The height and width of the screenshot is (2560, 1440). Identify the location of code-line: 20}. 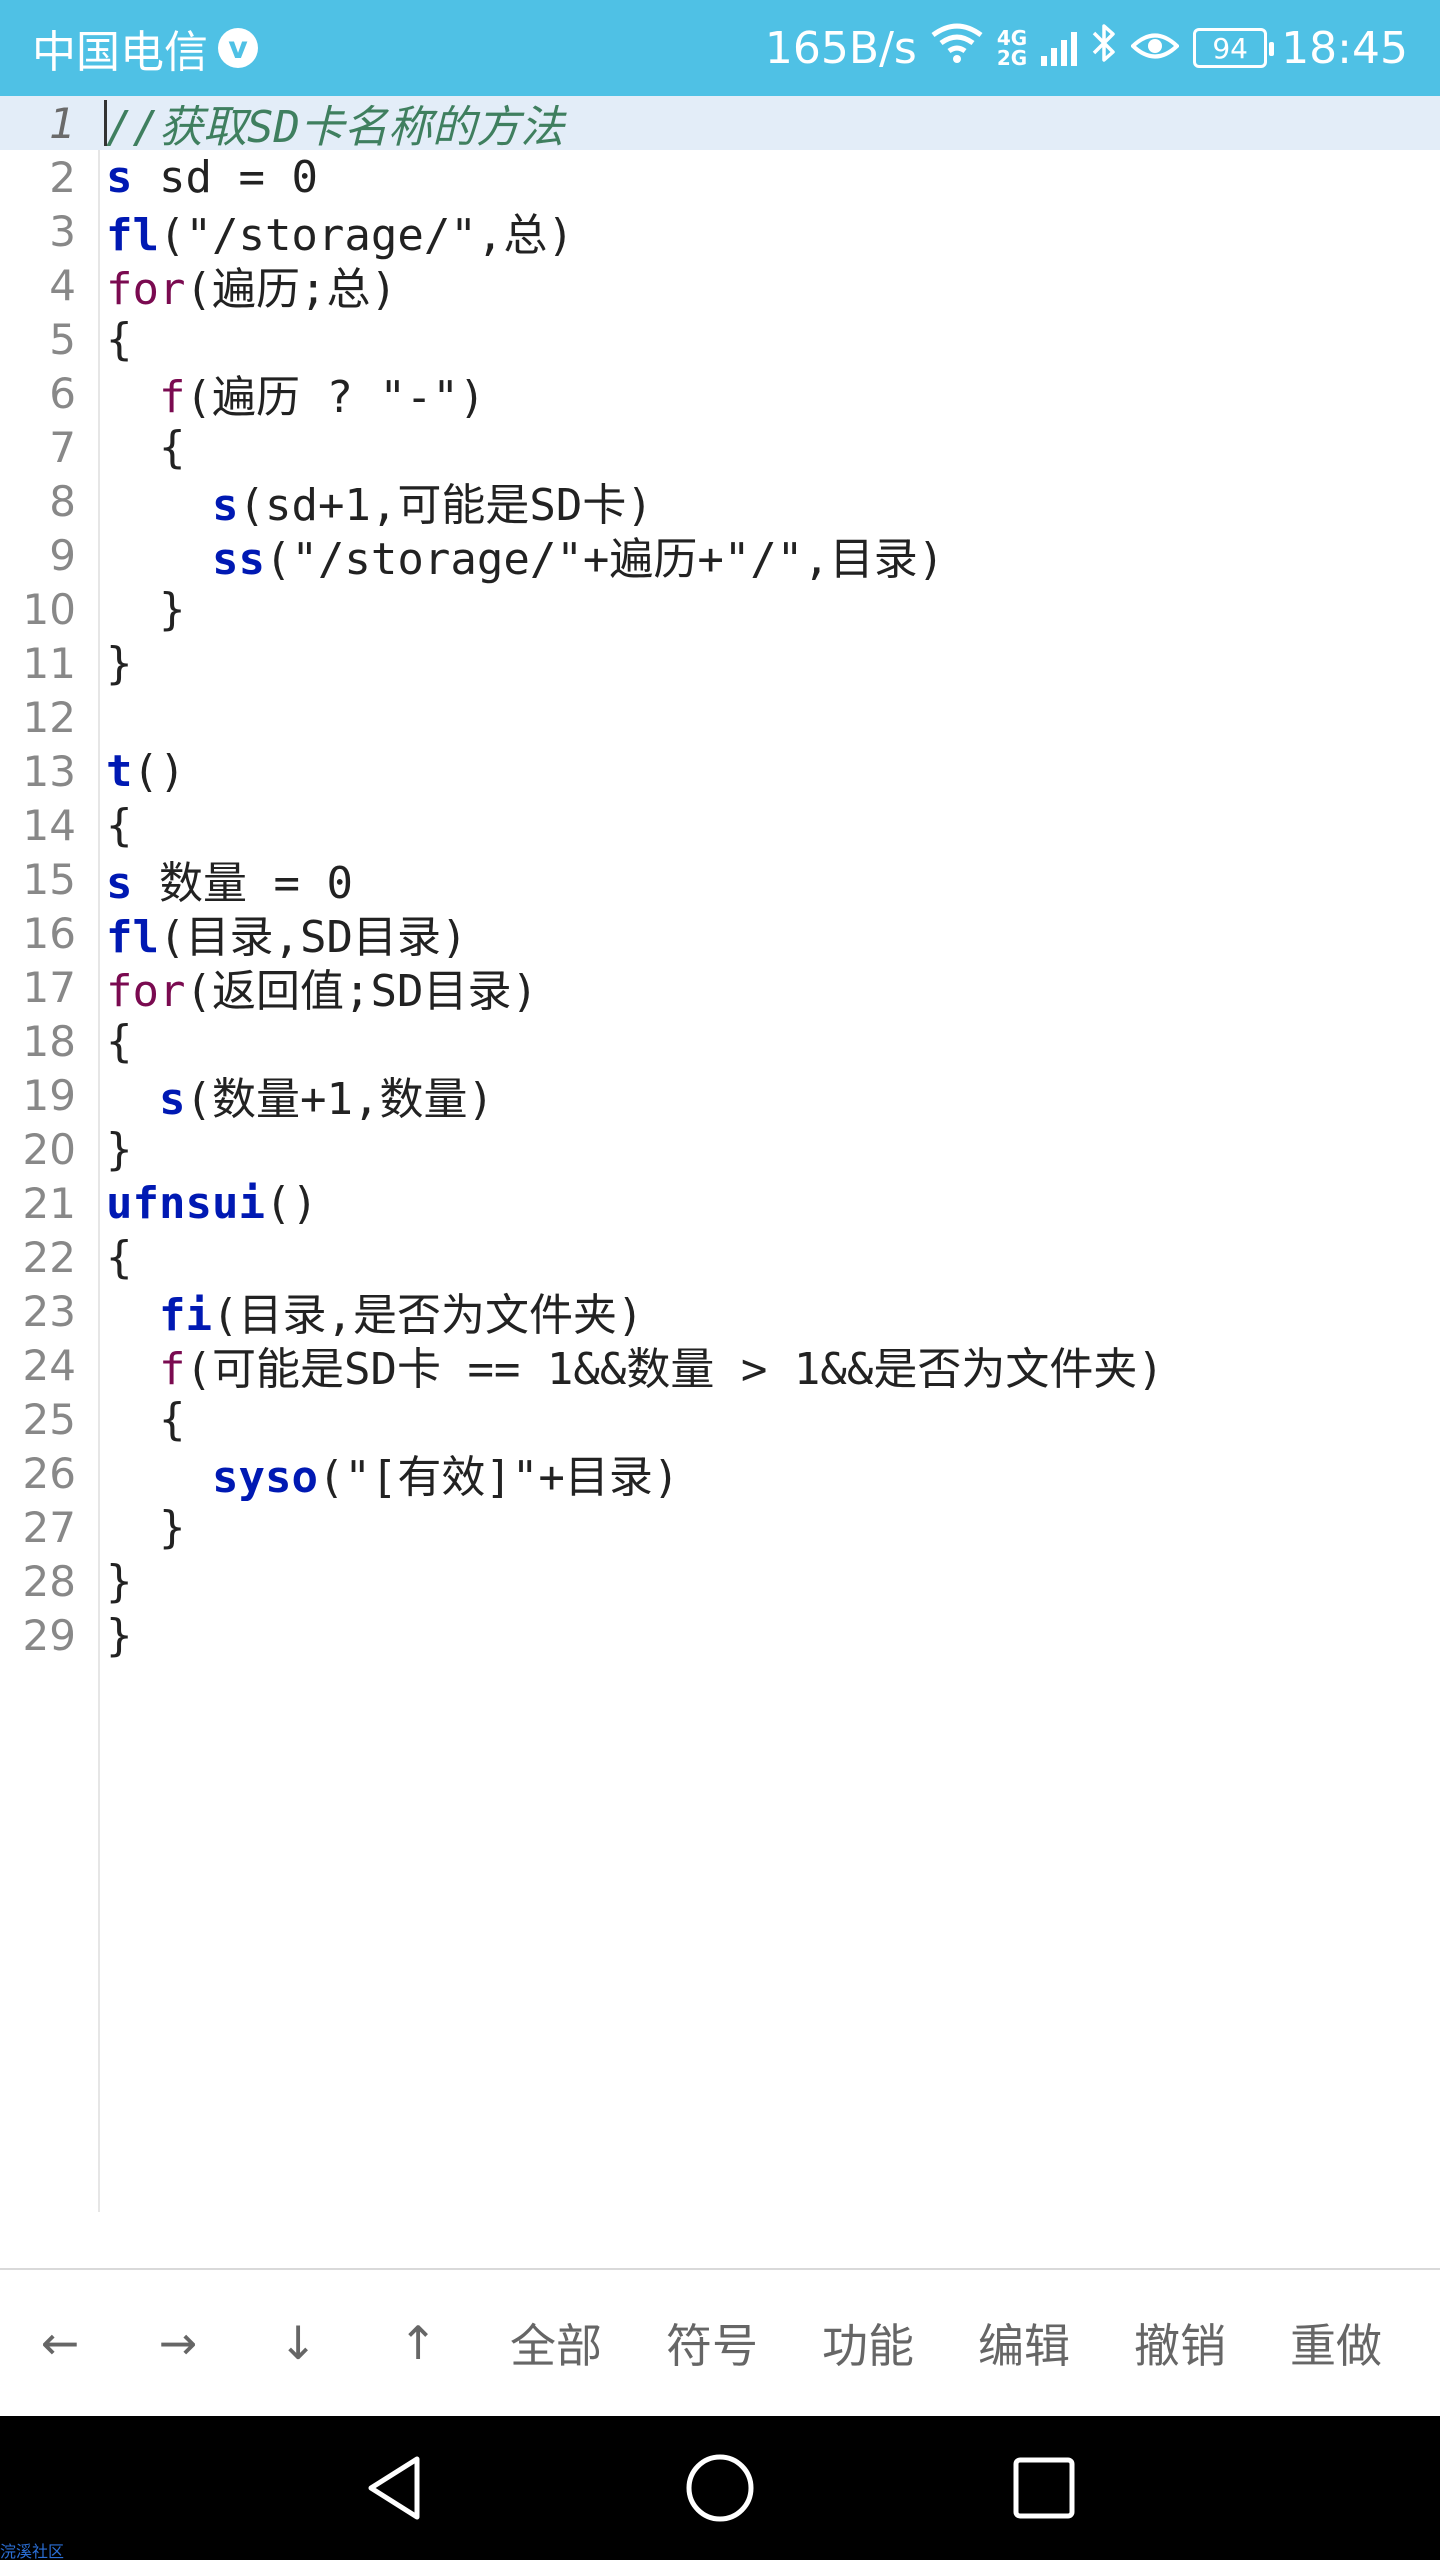
(720, 1149).